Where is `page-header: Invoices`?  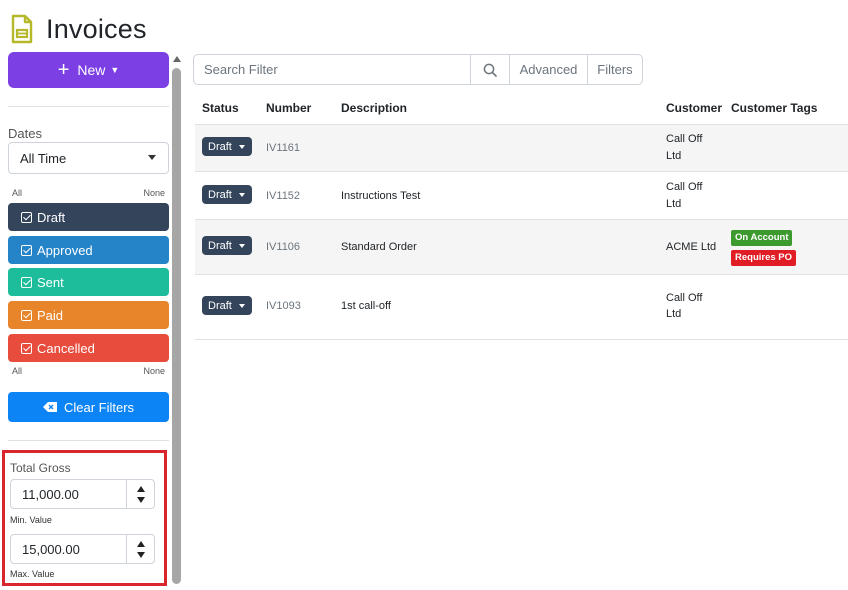
page-header: Invoices is located at coordinates (78, 29).